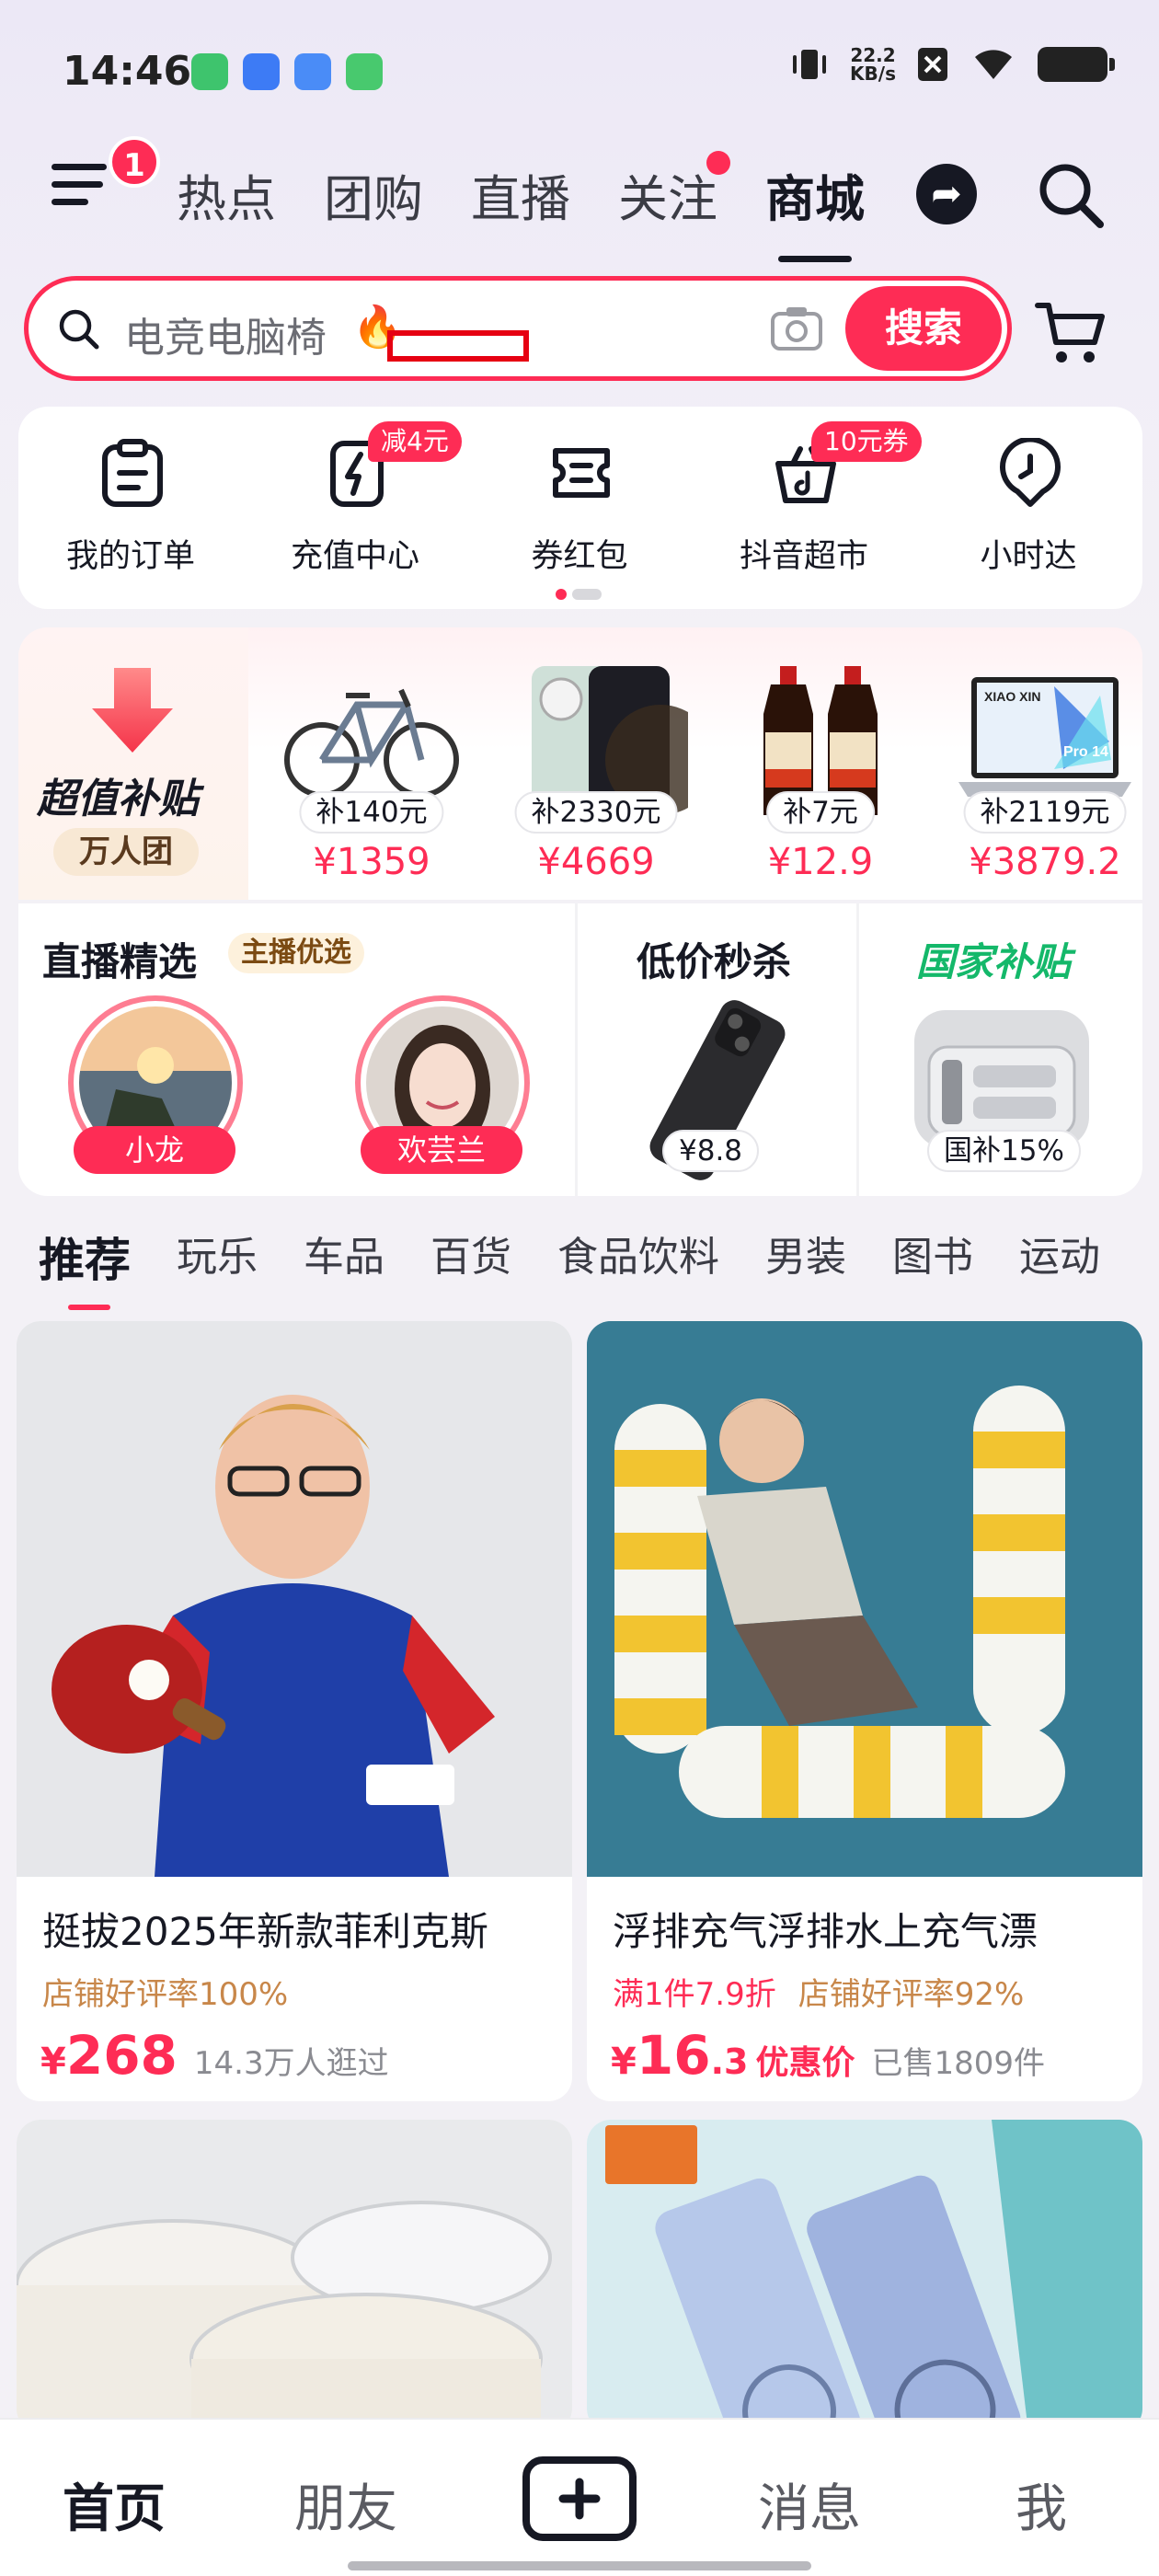  Describe the element at coordinates (261, 71) in the screenshot. I see `app-icon-blue` at that location.